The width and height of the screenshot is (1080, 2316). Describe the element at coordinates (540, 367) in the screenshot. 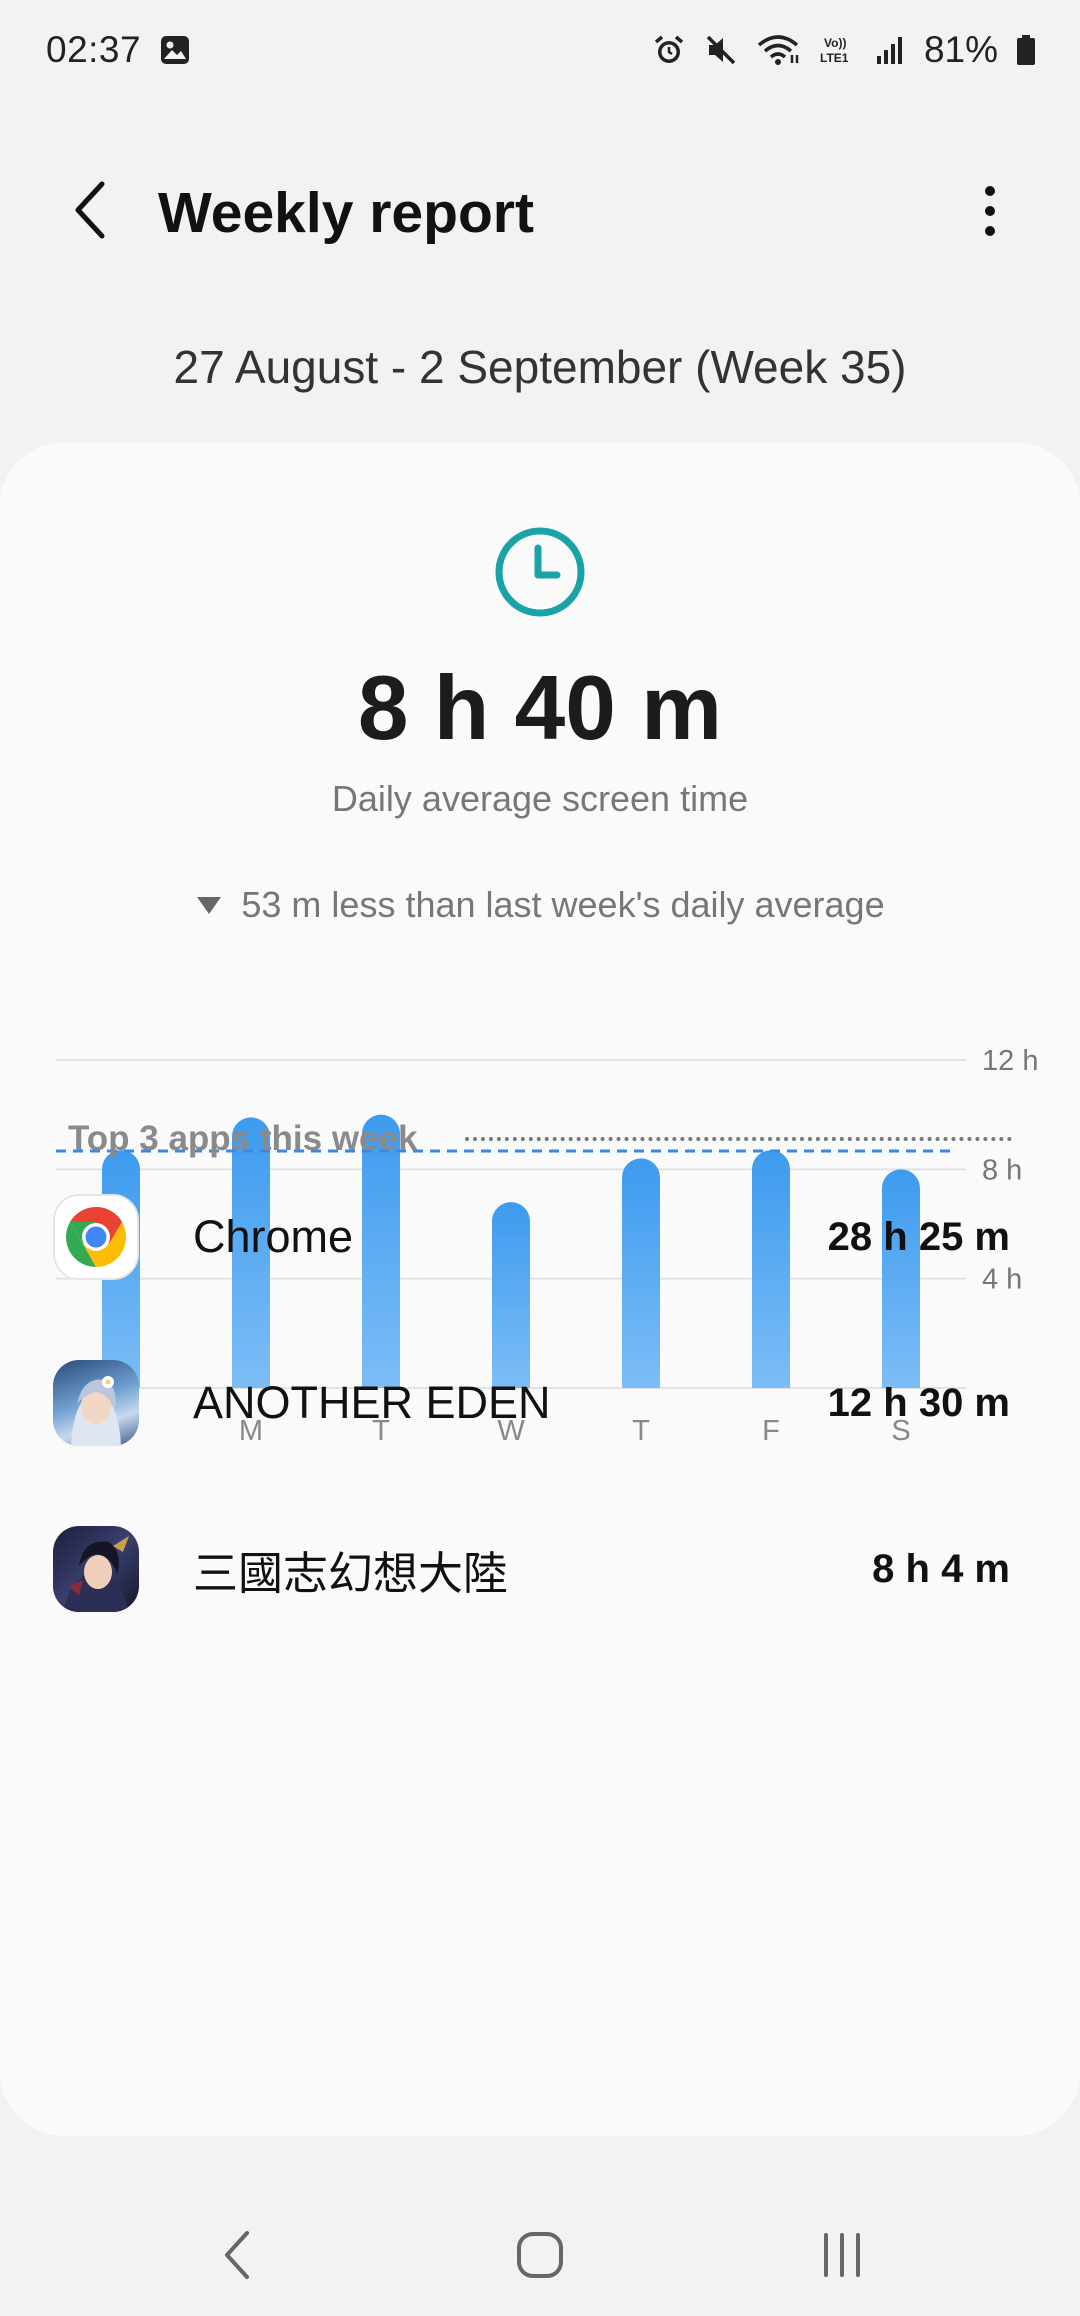

I see `week-range: 27 August - 2 September (Week 35)` at that location.